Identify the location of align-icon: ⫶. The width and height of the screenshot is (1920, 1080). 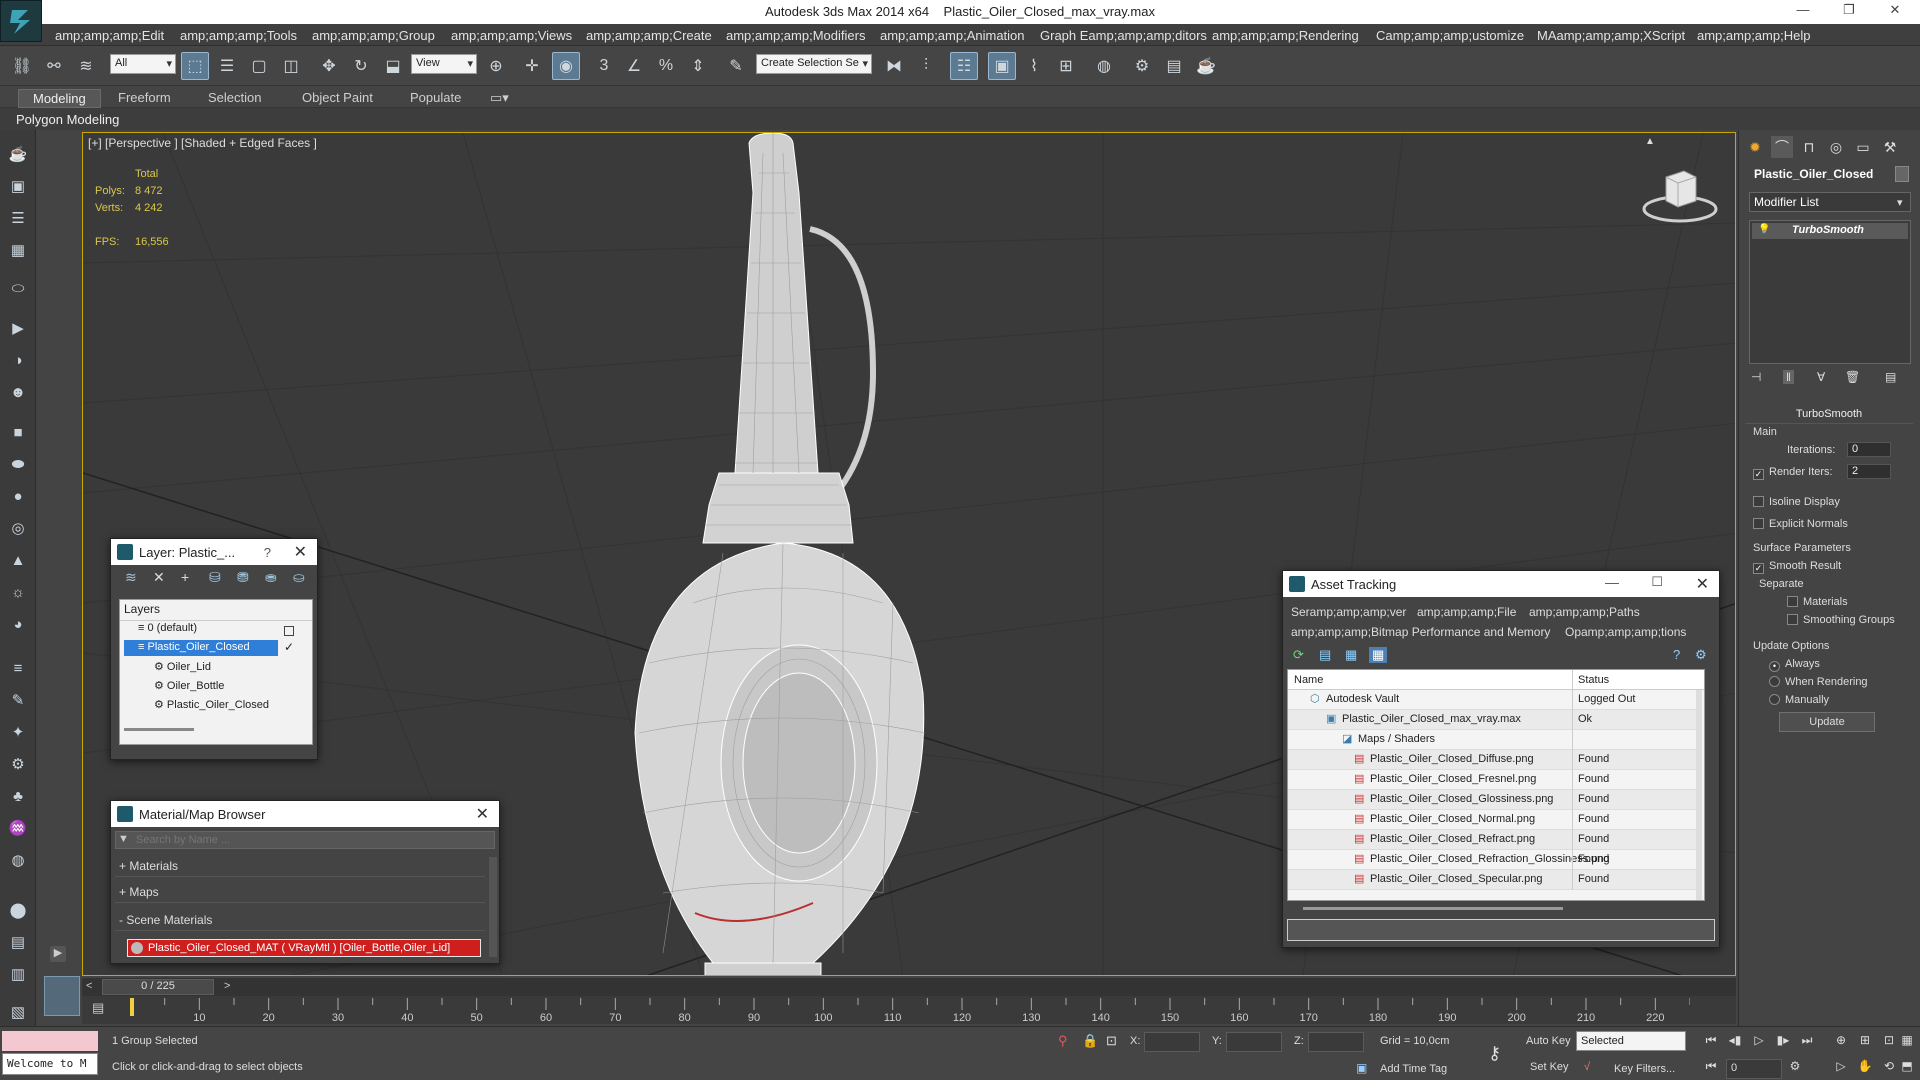
(926, 66).